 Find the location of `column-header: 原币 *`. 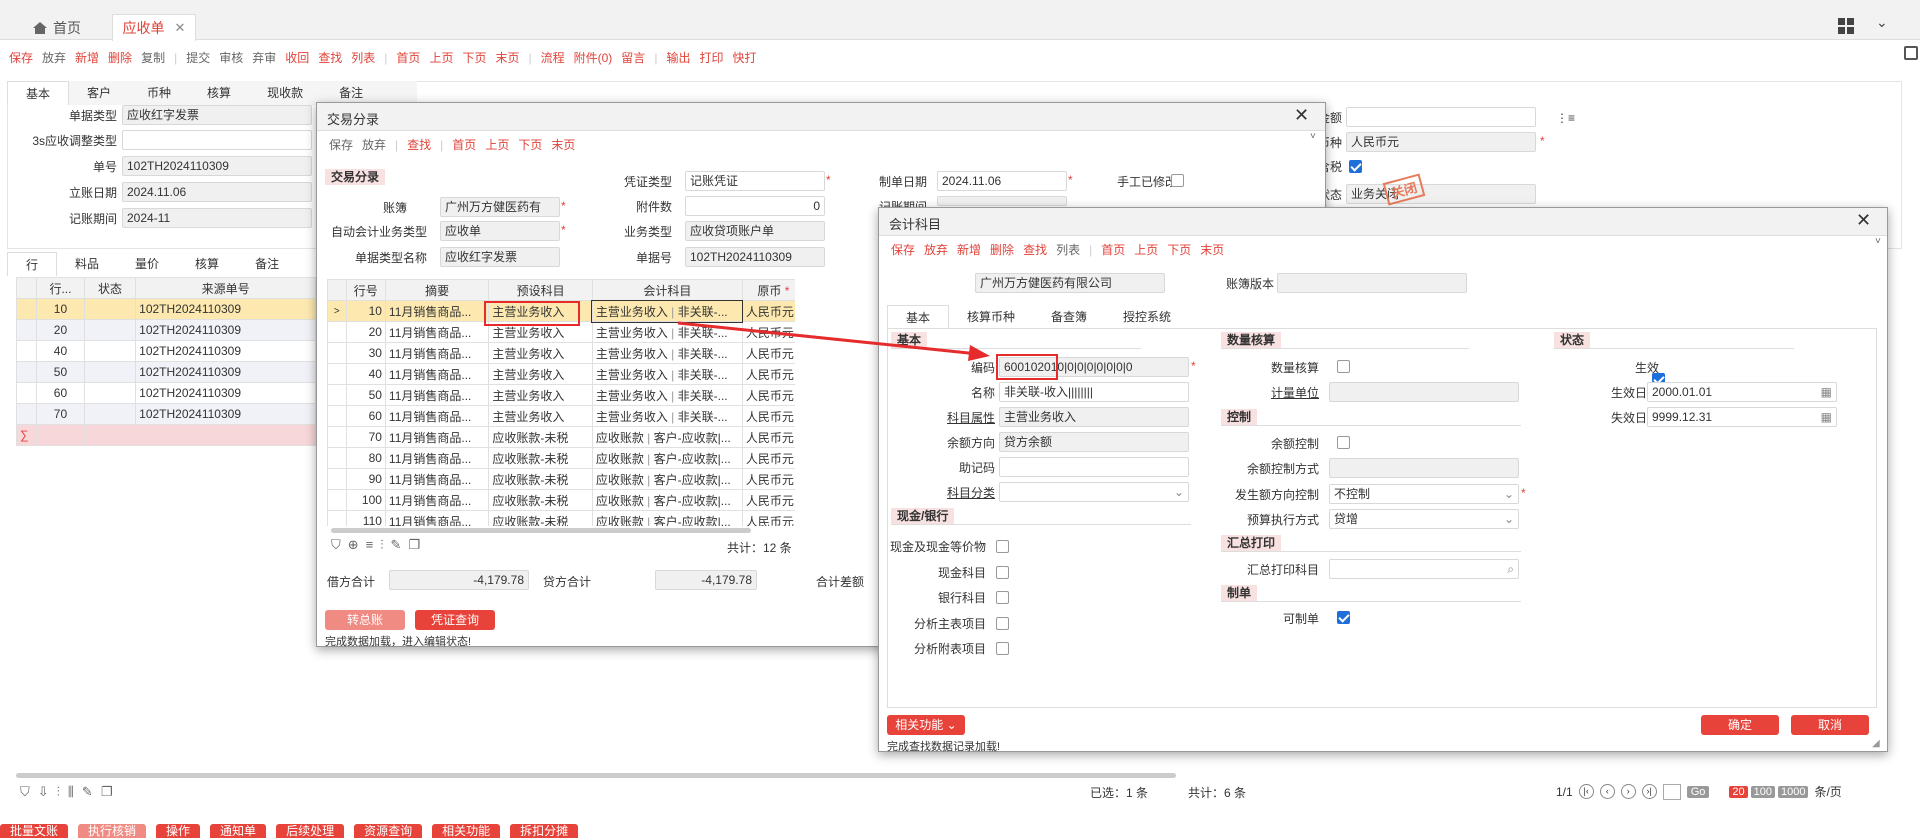

column-header: 原币 * is located at coordinates (768, 290).